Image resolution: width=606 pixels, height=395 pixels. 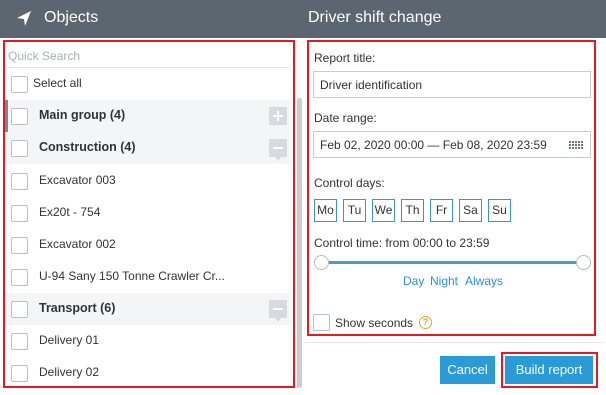 What do you see at coordinates (147, 213) in the screenshot?
I see `list-item: Ex20t - 754` at bounding box center [147, 213].